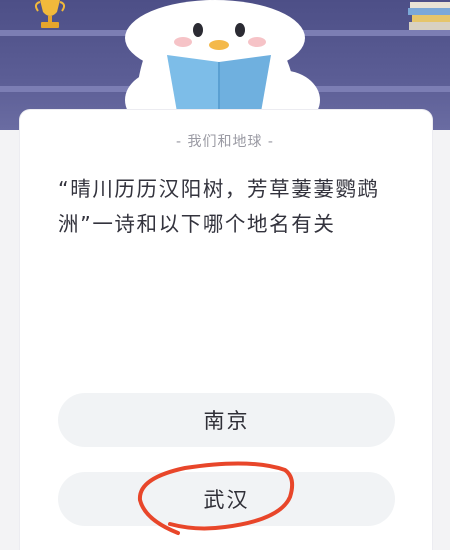 The image size is (450, 550). I want to click on books-icon, so click(429, 16).